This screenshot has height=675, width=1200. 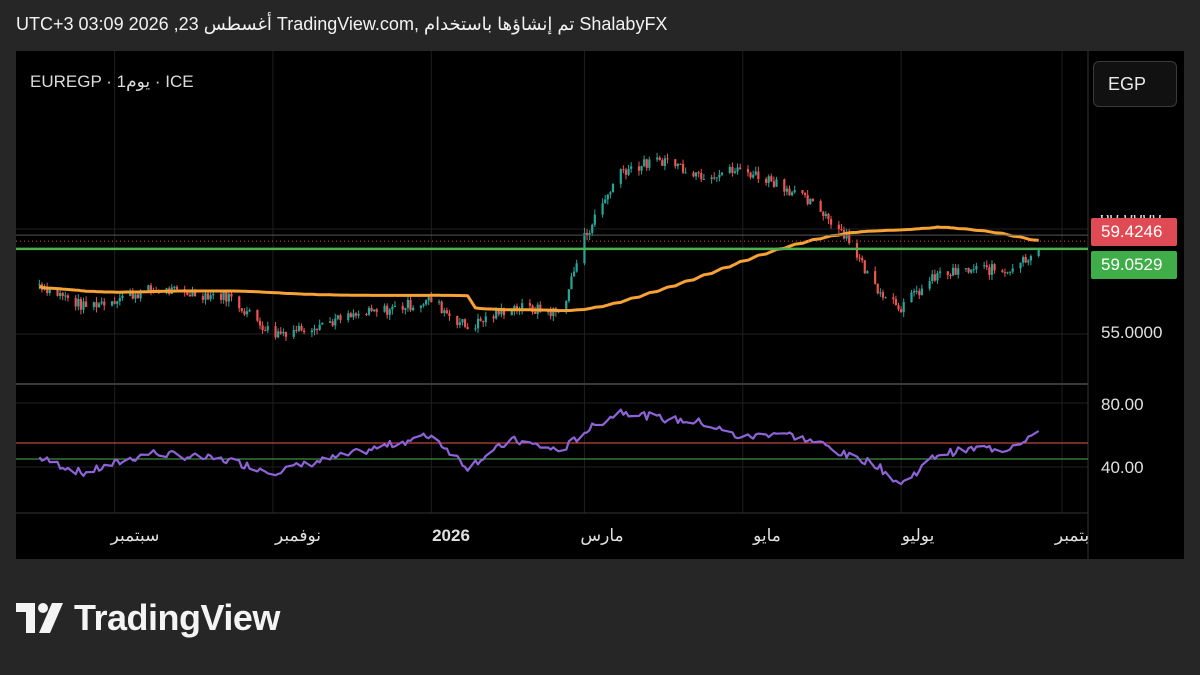 What do you see at coordinates (112, 82) in the screenshot?
I see `symbol-label: EUREGP · 1يوم · ICE` at bounding box center [112, 82].